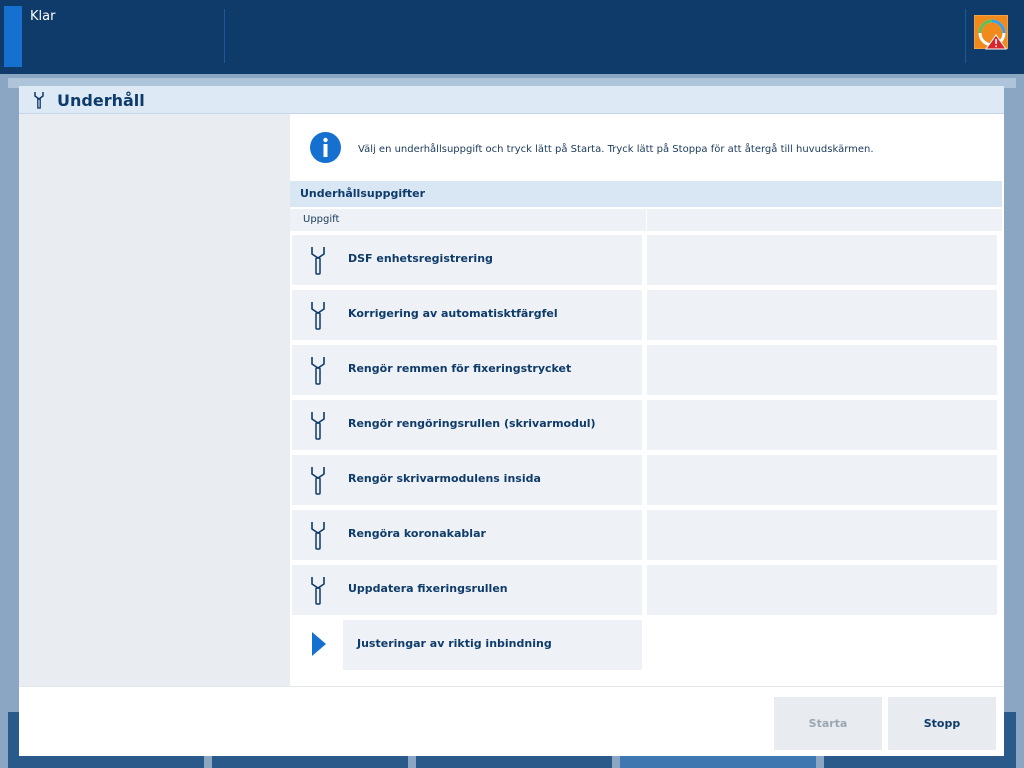 The width and height of the screenshot is (1024, 768). Describe the element at coordinates (43, 16) in the screenshot. I see `printer-status-text: Klar` at that location.